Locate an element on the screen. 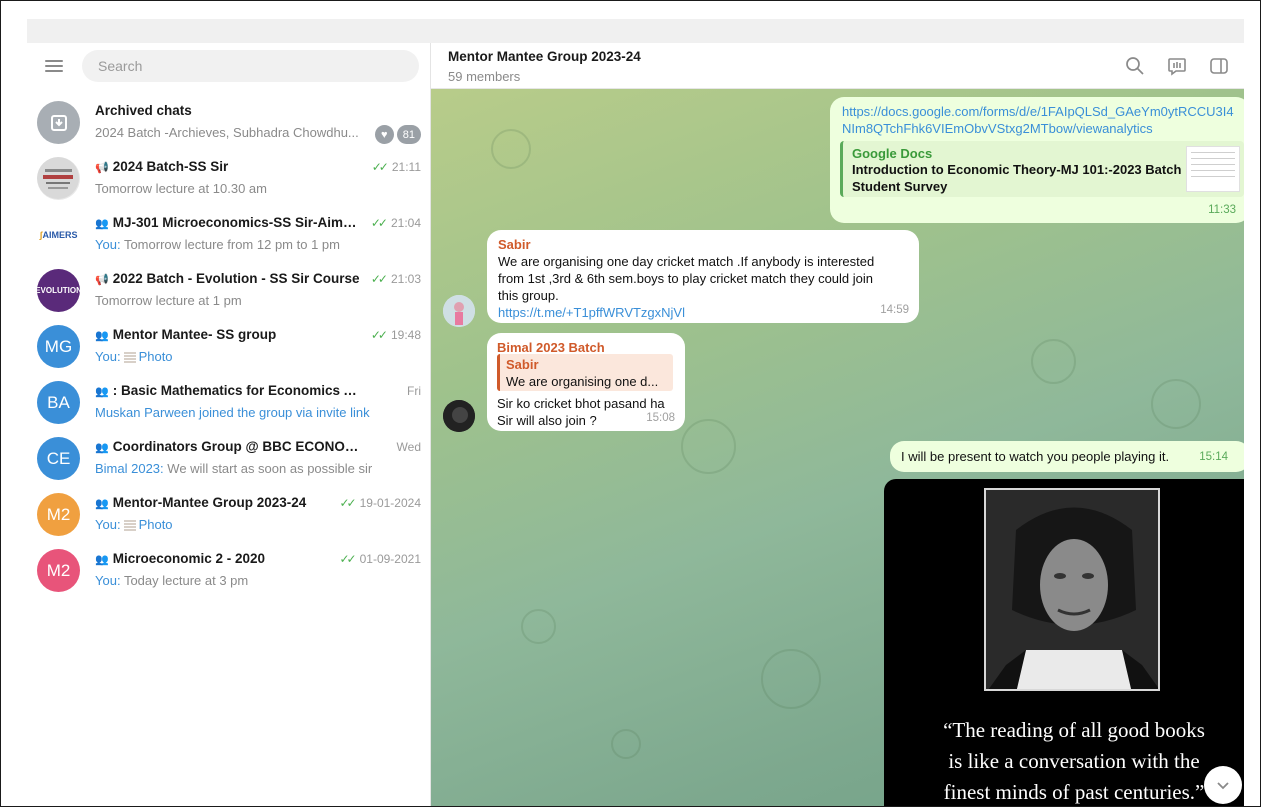 This screenshot has width=1261, height=807. chevron-down-icon is located at coordinates (1223, 786).